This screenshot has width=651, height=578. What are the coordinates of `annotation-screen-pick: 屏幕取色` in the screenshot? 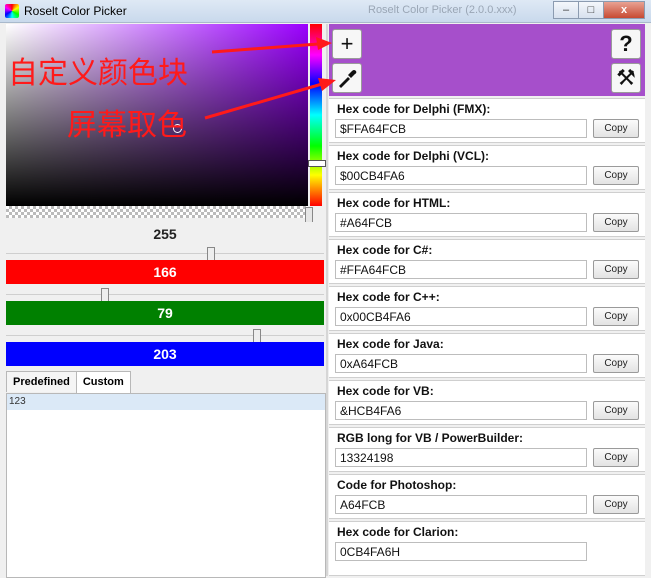 It's located at (127, 125).